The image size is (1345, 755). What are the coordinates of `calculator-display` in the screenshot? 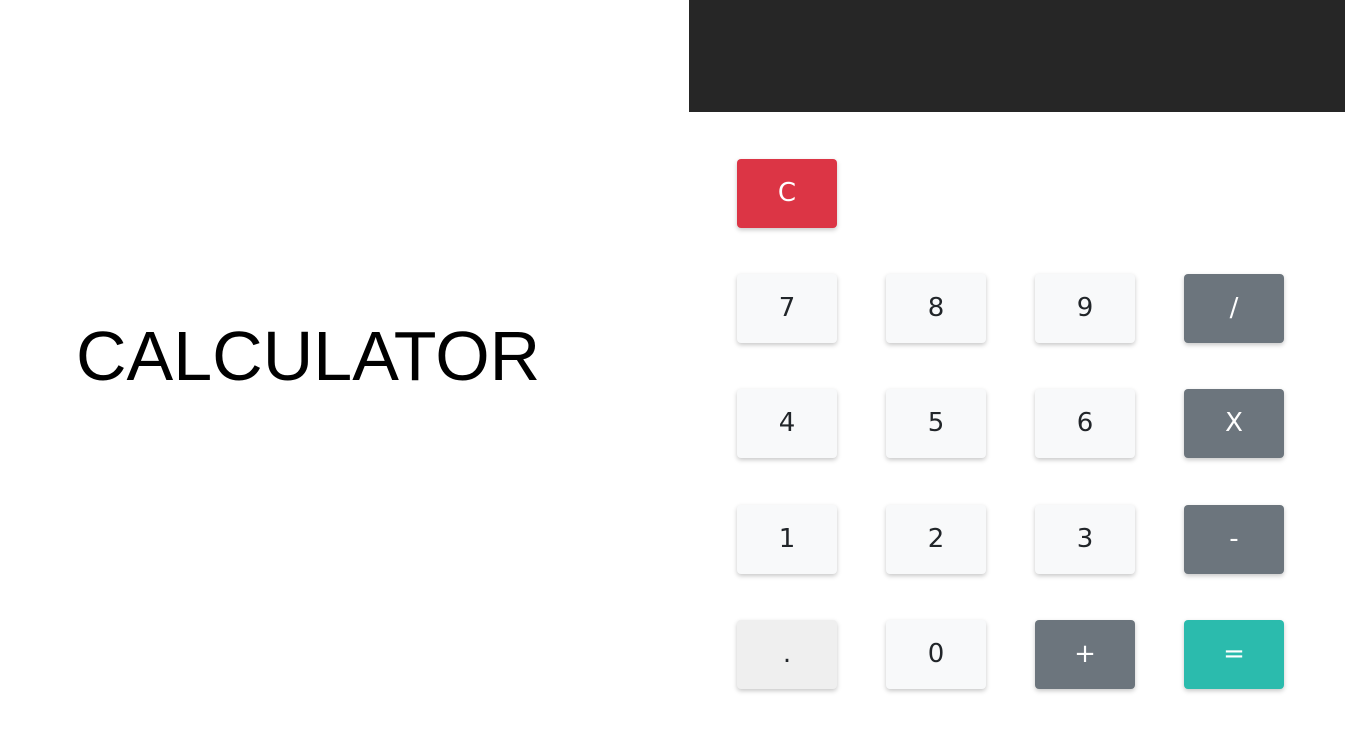 It's located at (1017, 56).